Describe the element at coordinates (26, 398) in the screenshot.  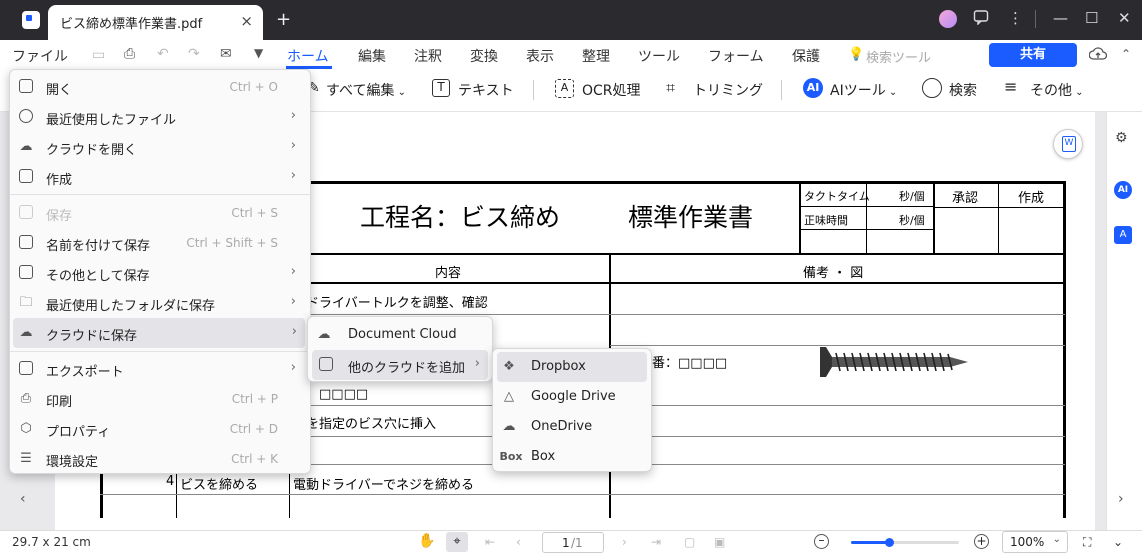
I see `print-icon: ⎙` at that location.